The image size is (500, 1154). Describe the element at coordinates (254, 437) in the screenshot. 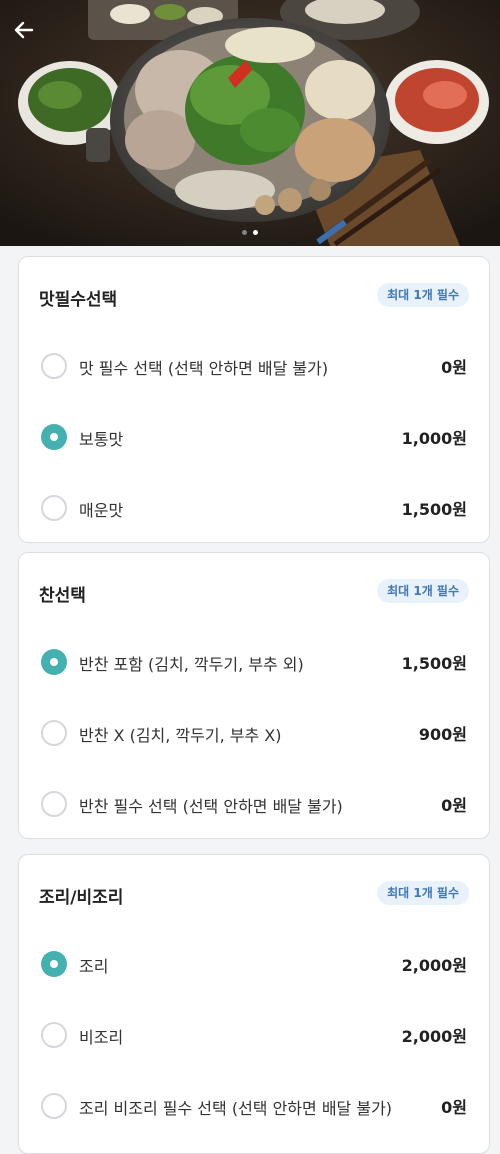

I see `option-item: 보통맛 1,000원` at that location.